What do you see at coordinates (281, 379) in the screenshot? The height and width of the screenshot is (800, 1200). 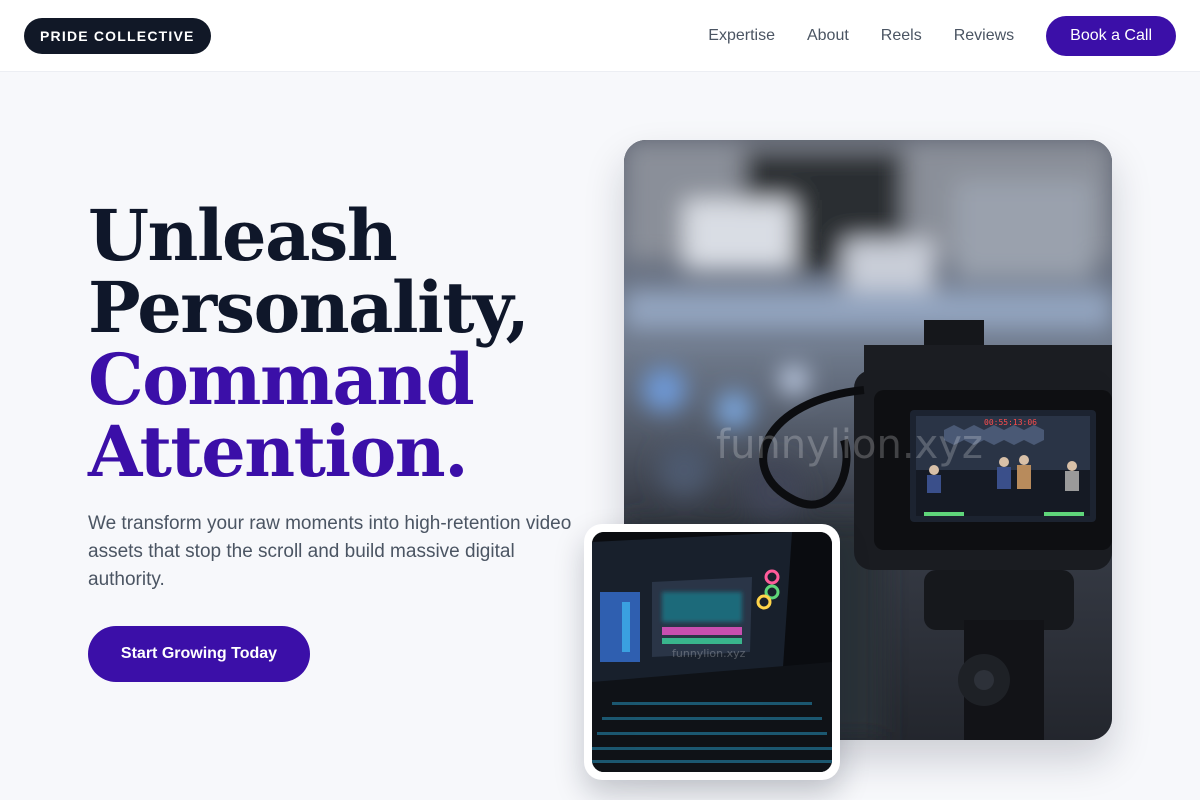 I see `headline-line-3: Command` at bounding box center [281, 379].